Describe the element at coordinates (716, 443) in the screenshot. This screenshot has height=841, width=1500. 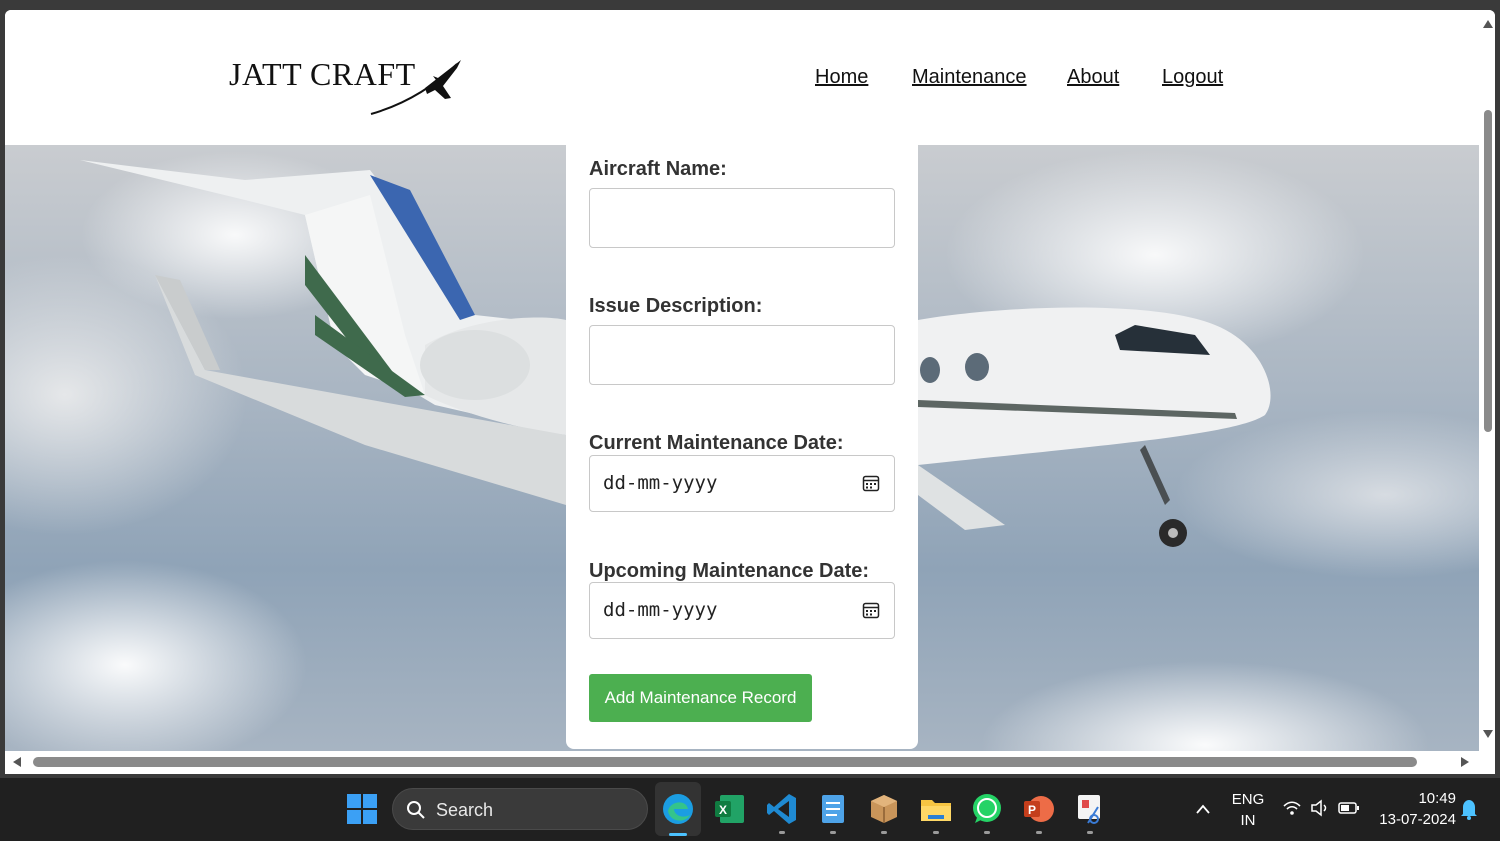
I see `current-maintenance-date-label: Current Maintenance Date:` at that location.